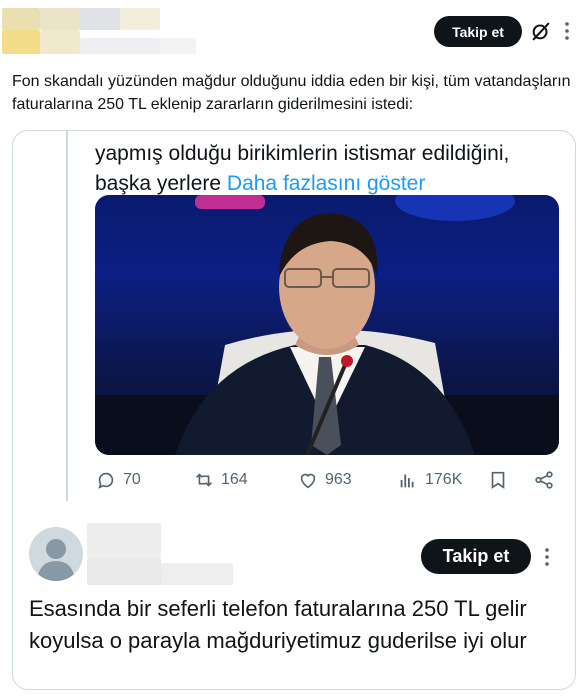 The height and width of the screenshot is (697, 582). What do you see at coordinates (132, 479) in the screenshot?
I see `reply-count: 70` at bounding box center [132, 479].